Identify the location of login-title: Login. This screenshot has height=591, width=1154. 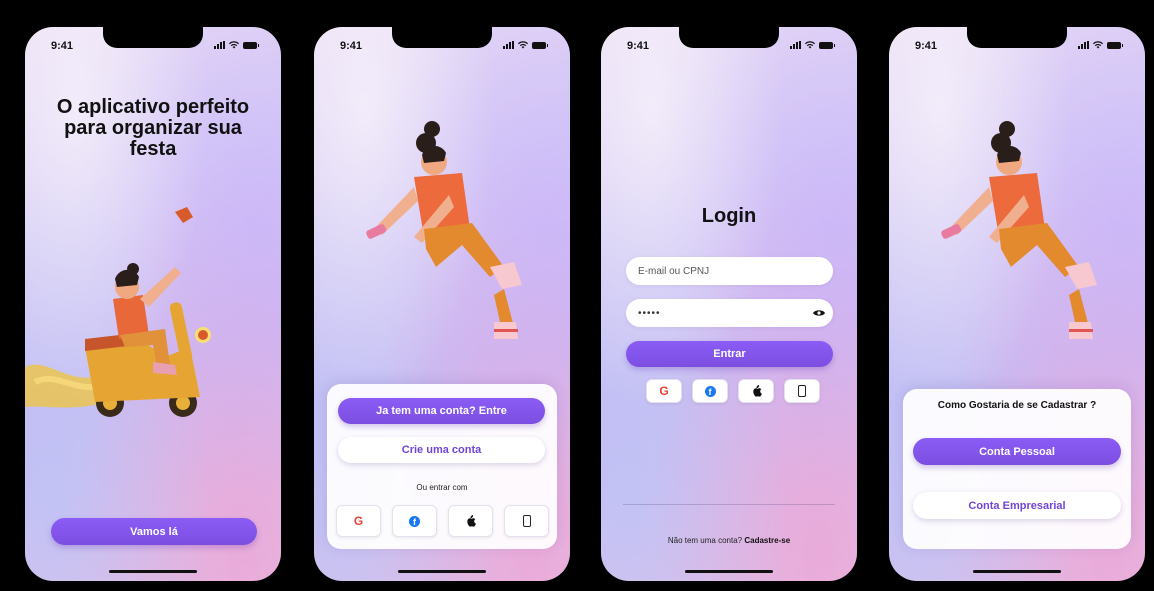
(729, 216).